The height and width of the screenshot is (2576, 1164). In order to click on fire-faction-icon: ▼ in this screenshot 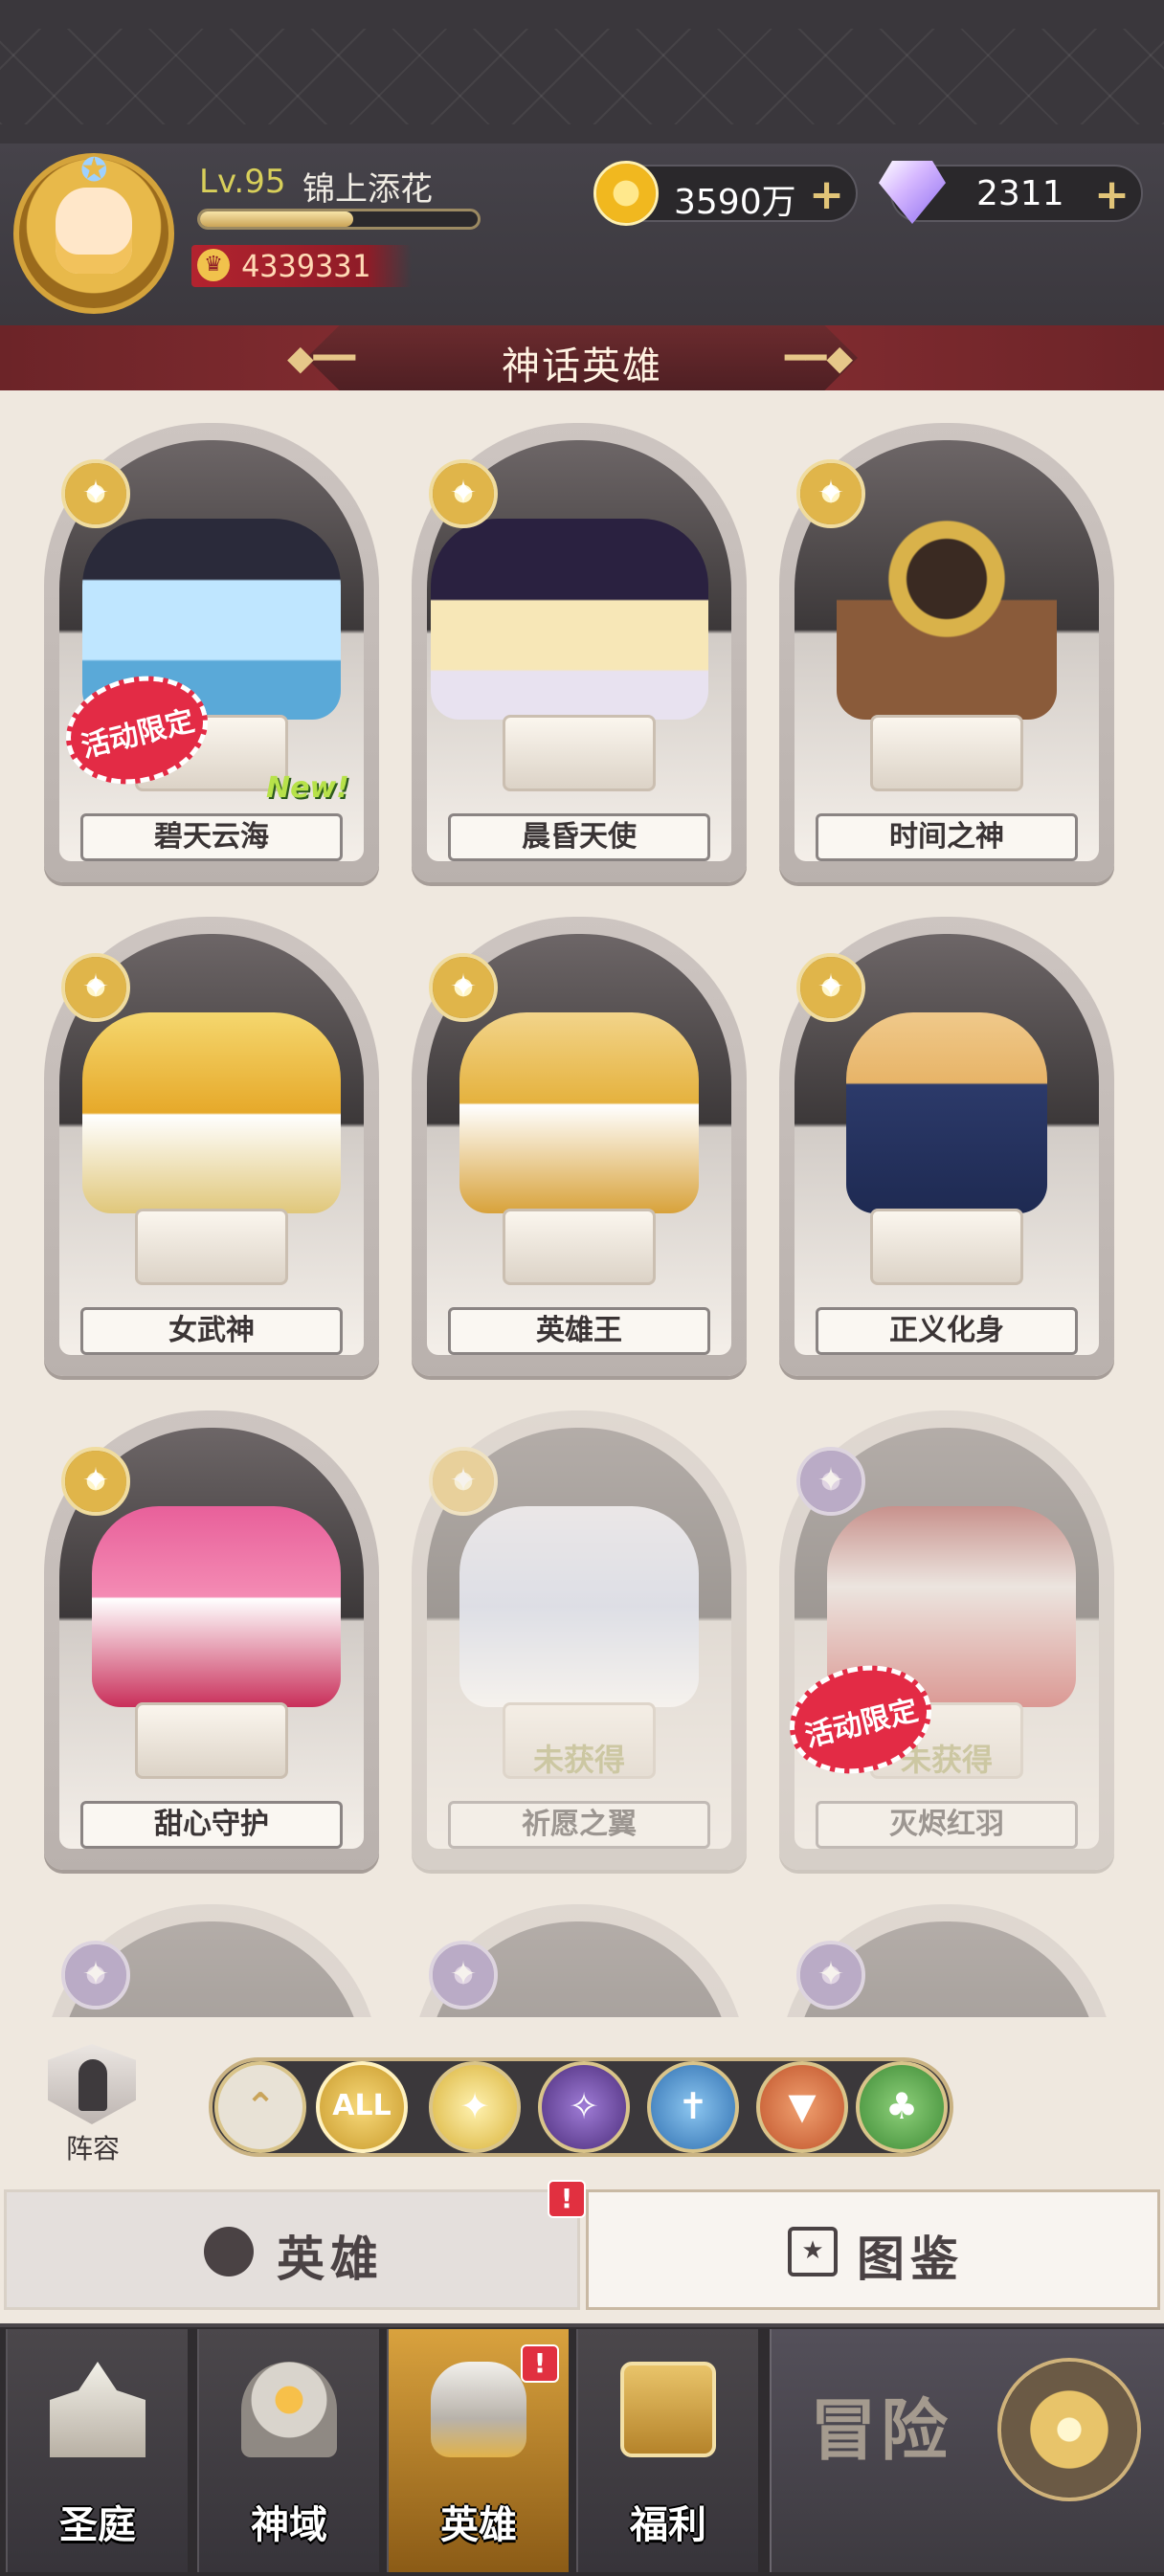, I will do `click(802, 2107)`.